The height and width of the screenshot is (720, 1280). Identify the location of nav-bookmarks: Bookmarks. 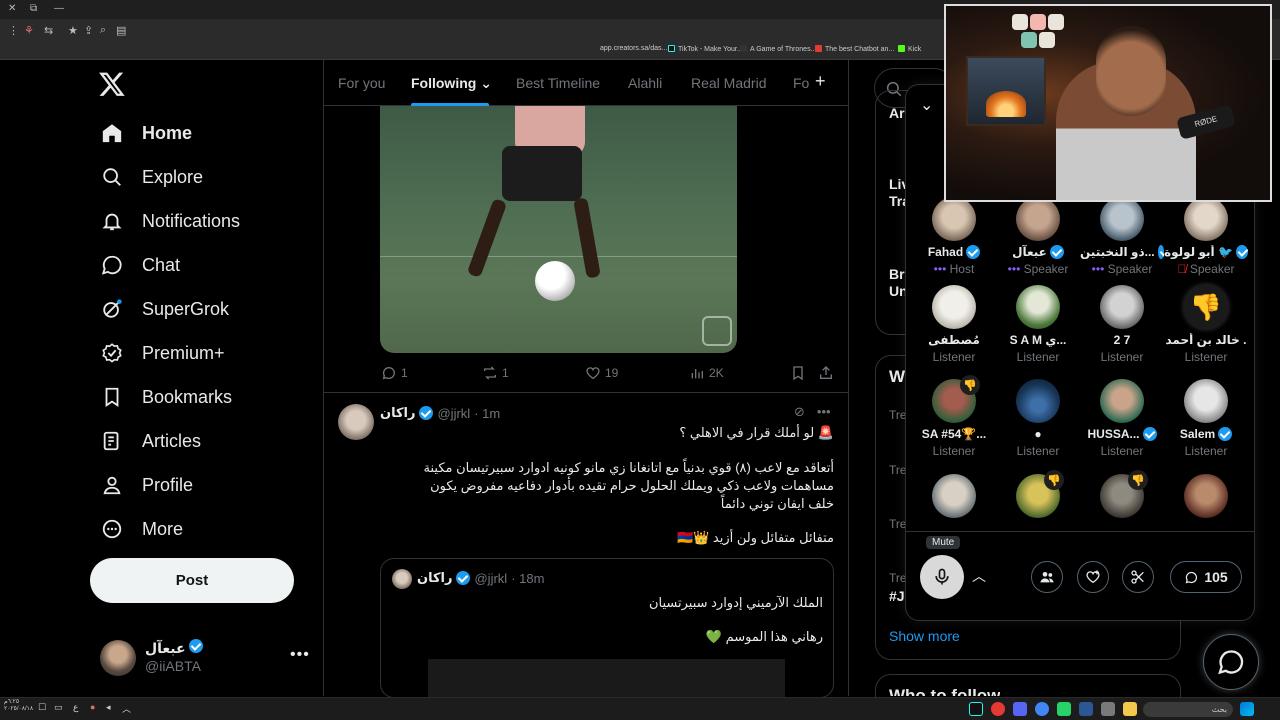
(166, 397).